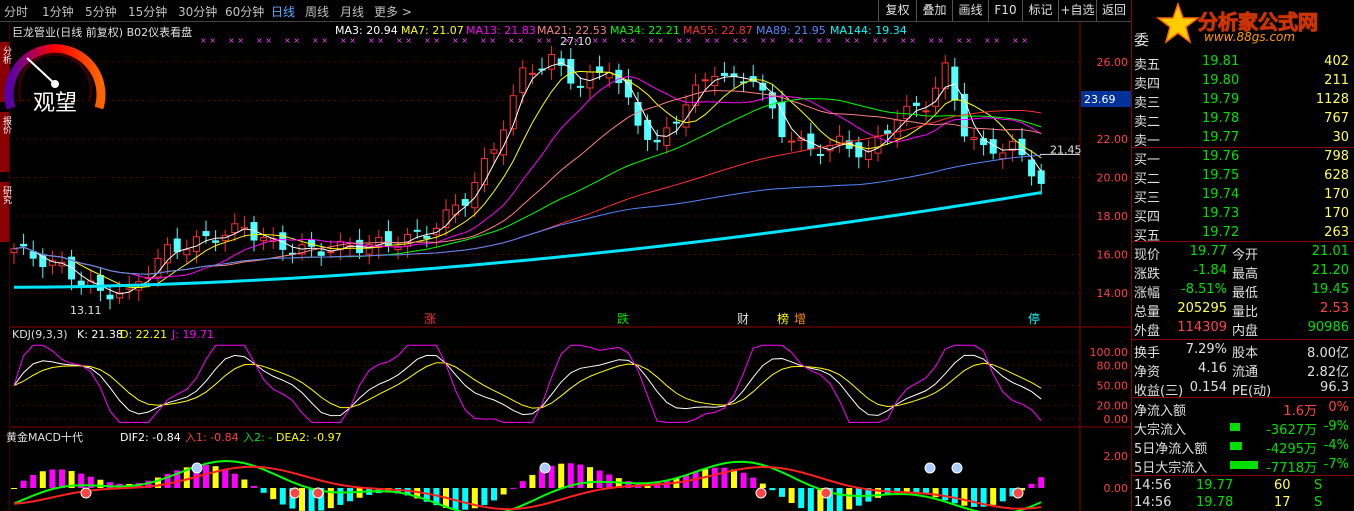 The height and width of the screenshot is (511, 1354). Describe the element at coordinates (897, 10) in the screenshot. I see `adjust-button: 复权` at that location.